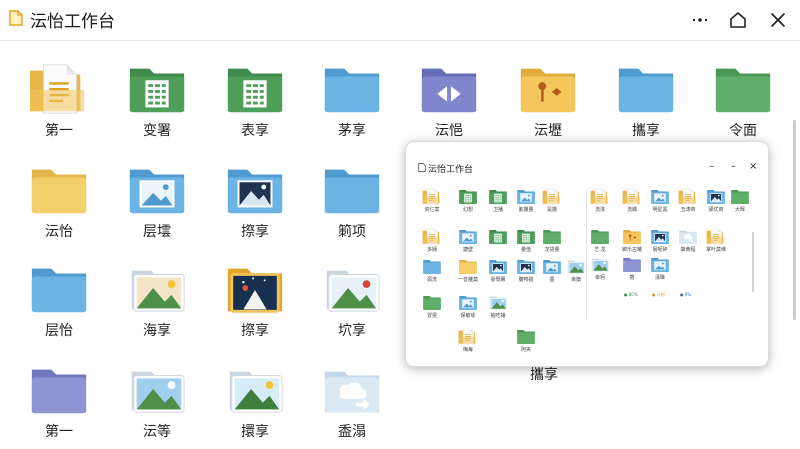 The height and width of the screenshot is (449, 800). I want to click on home-icon, so click(738, 20).